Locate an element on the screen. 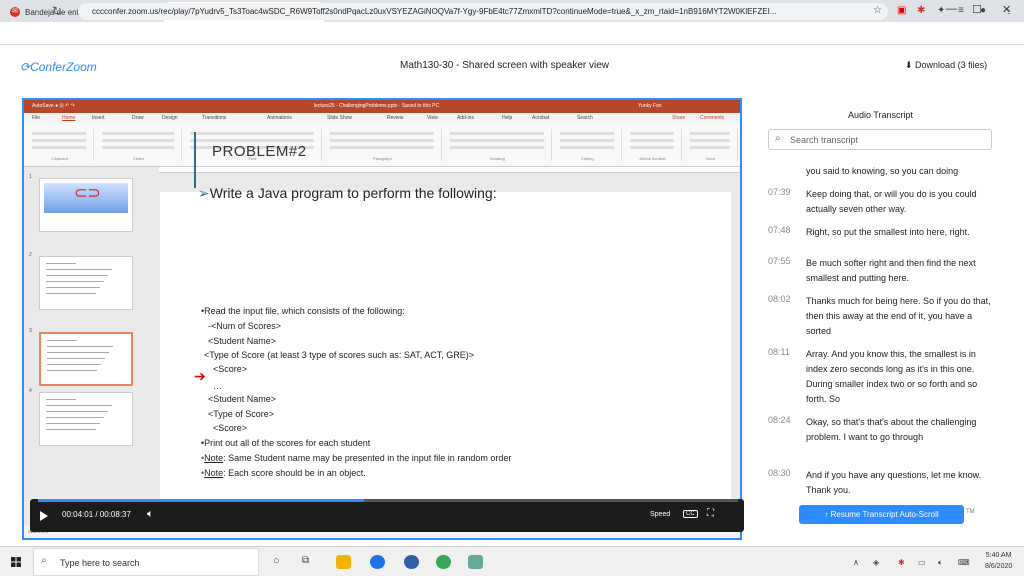  fullscreen-icon: ⛶ is located at coordinates (710, 513).